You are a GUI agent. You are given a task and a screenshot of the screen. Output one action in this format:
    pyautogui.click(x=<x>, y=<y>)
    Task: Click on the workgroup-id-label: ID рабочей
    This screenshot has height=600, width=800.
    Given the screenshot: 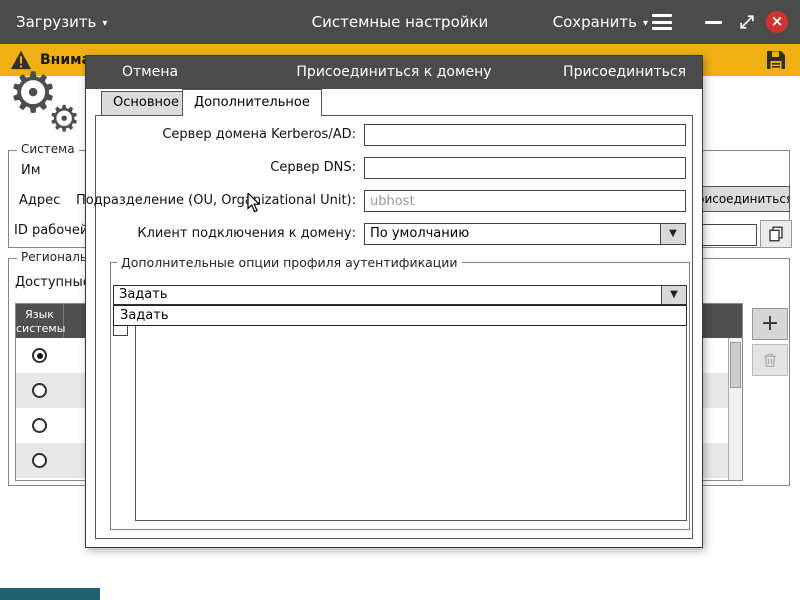 What is the action you would take?
    pyautogui.click(x=51, y=230)
    